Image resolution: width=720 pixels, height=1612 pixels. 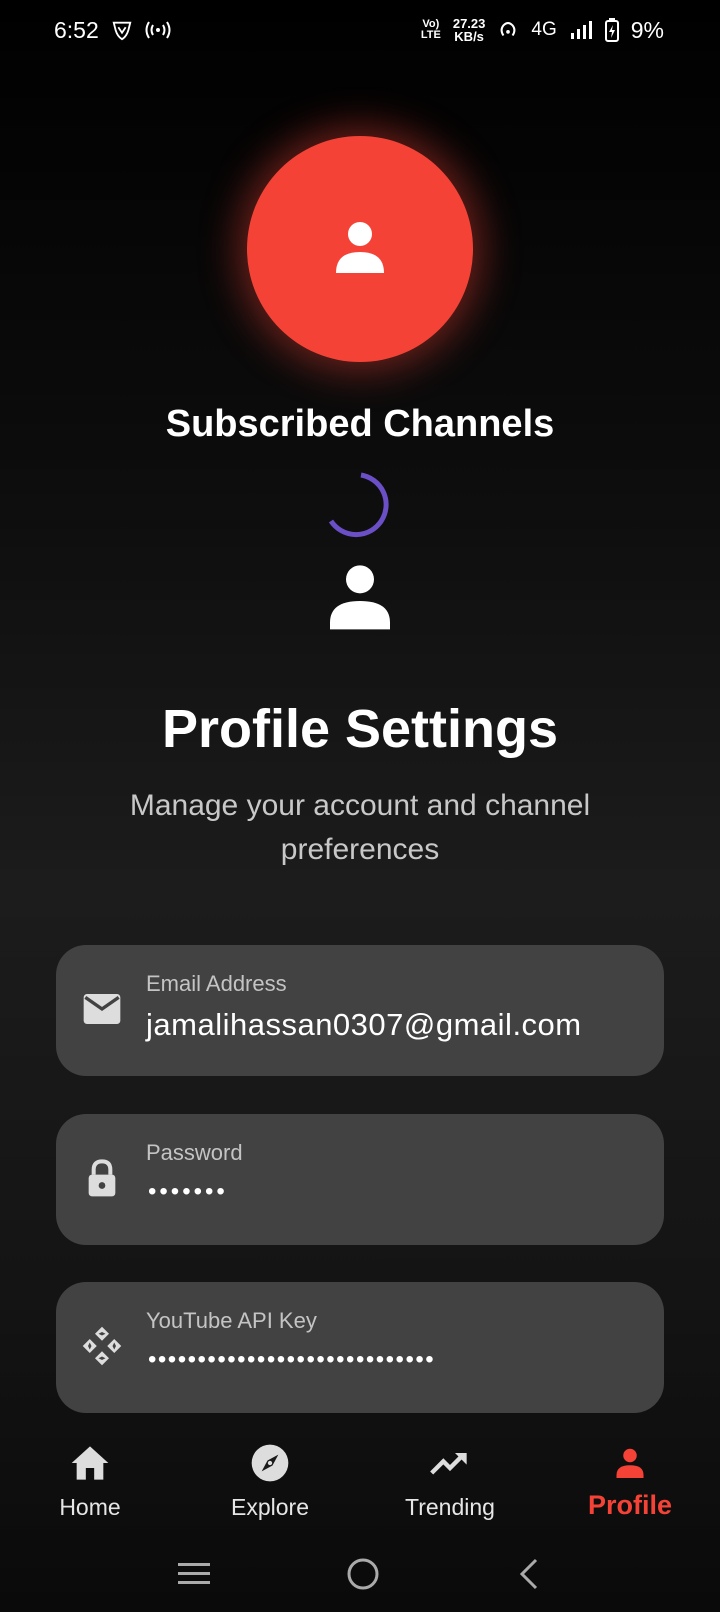 I want to click on email-value: jamalihassan0307@gmail.com, so click(x=364, y=1025).